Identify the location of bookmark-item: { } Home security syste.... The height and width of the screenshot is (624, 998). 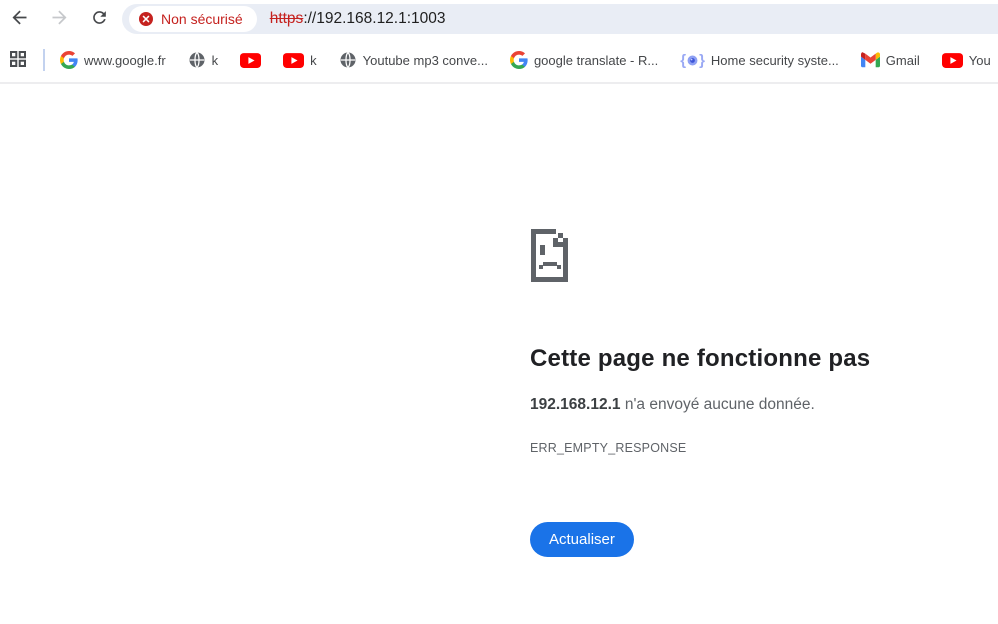
(759, 60).